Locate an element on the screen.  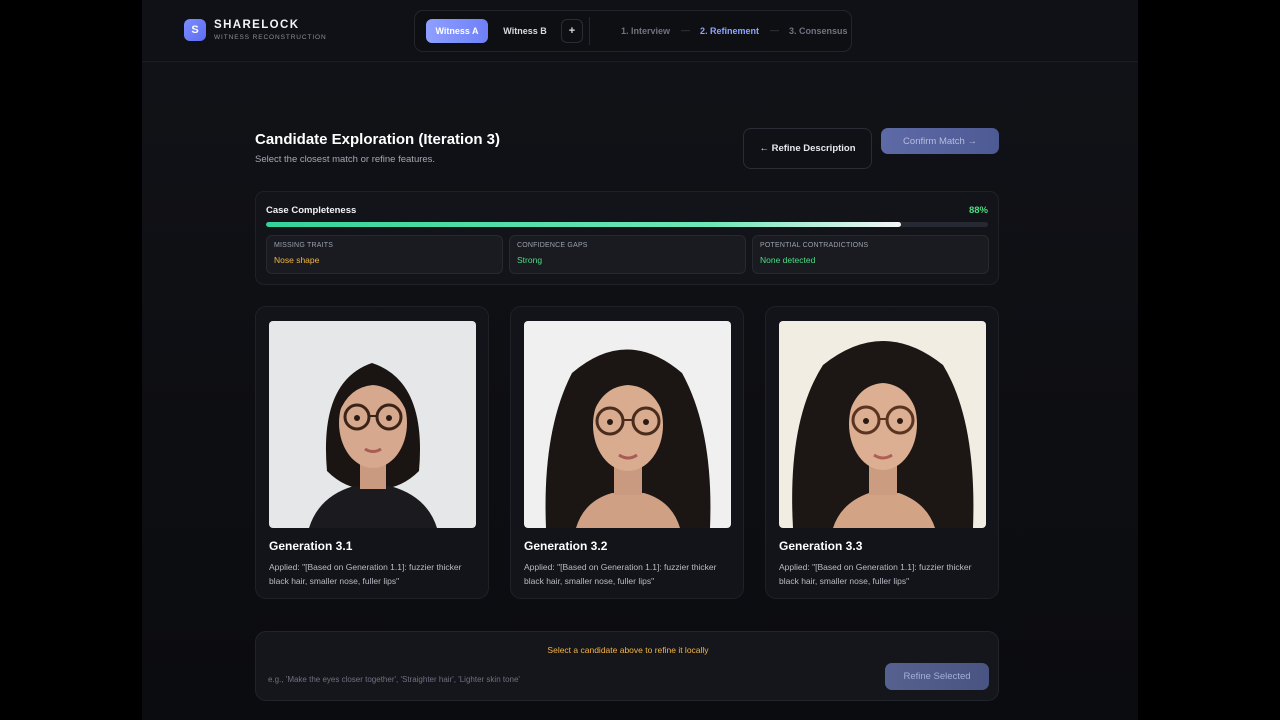
metric-value: Nose shape is located at coordinates (297, 260).